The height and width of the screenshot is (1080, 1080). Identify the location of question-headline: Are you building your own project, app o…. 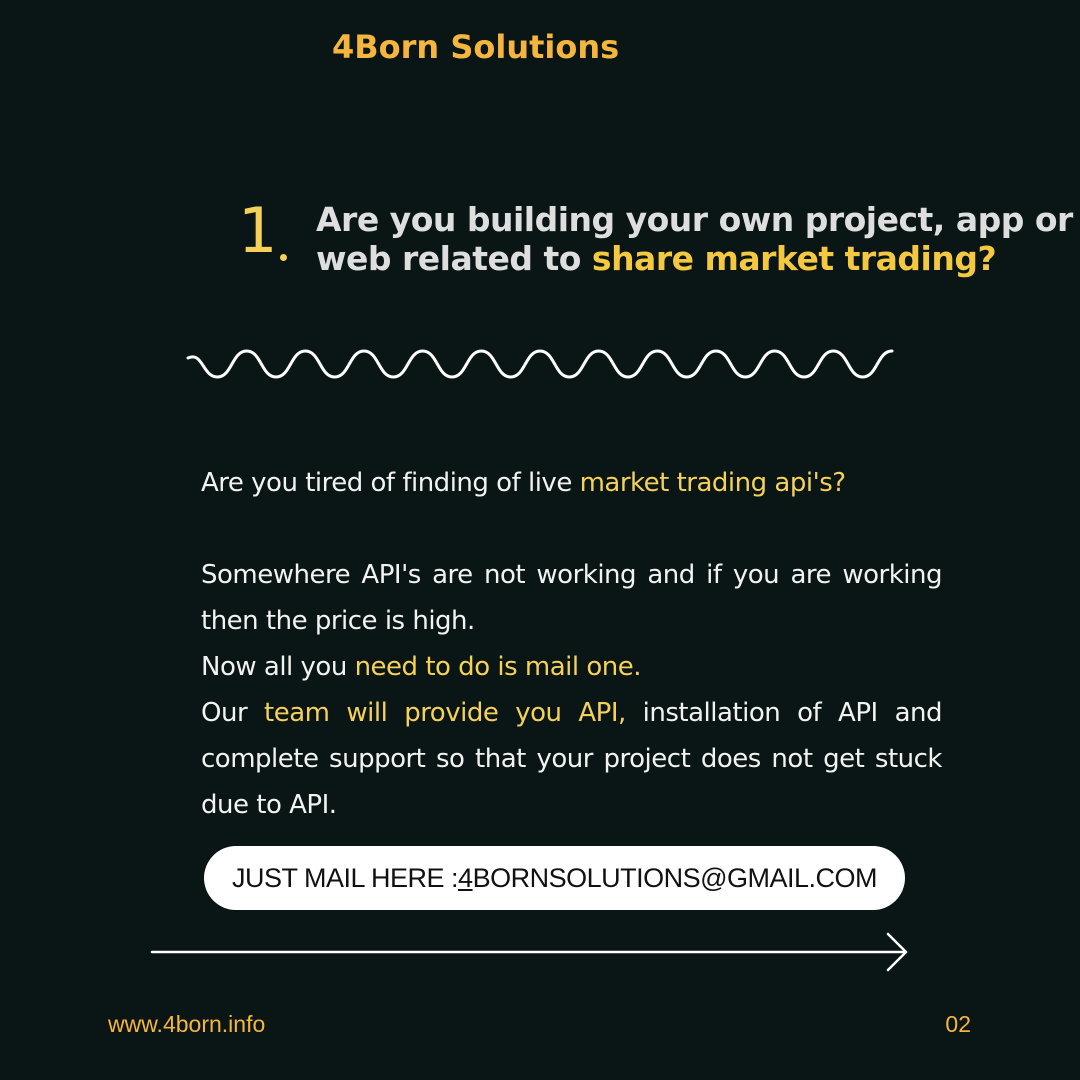
(696, 239).